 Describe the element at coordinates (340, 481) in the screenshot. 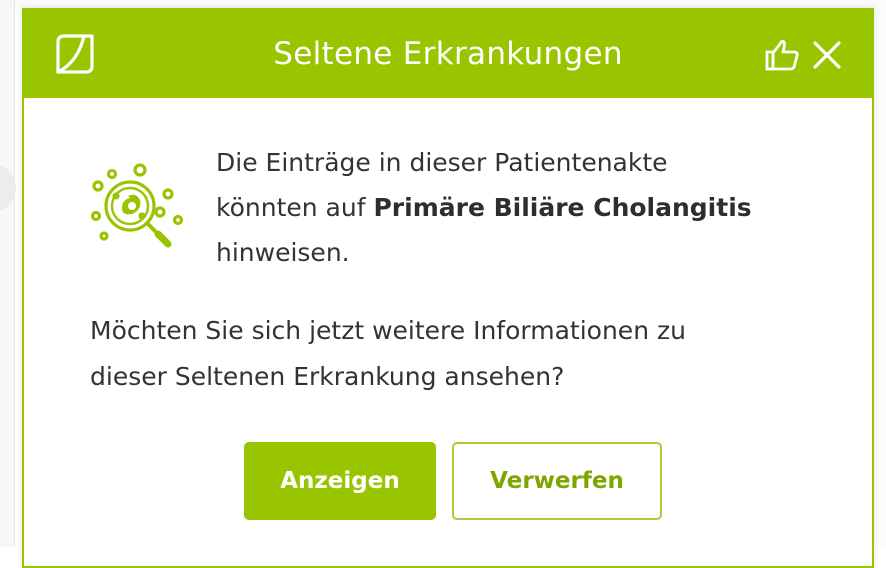

I see `show-button: Anzeigen` at that location.